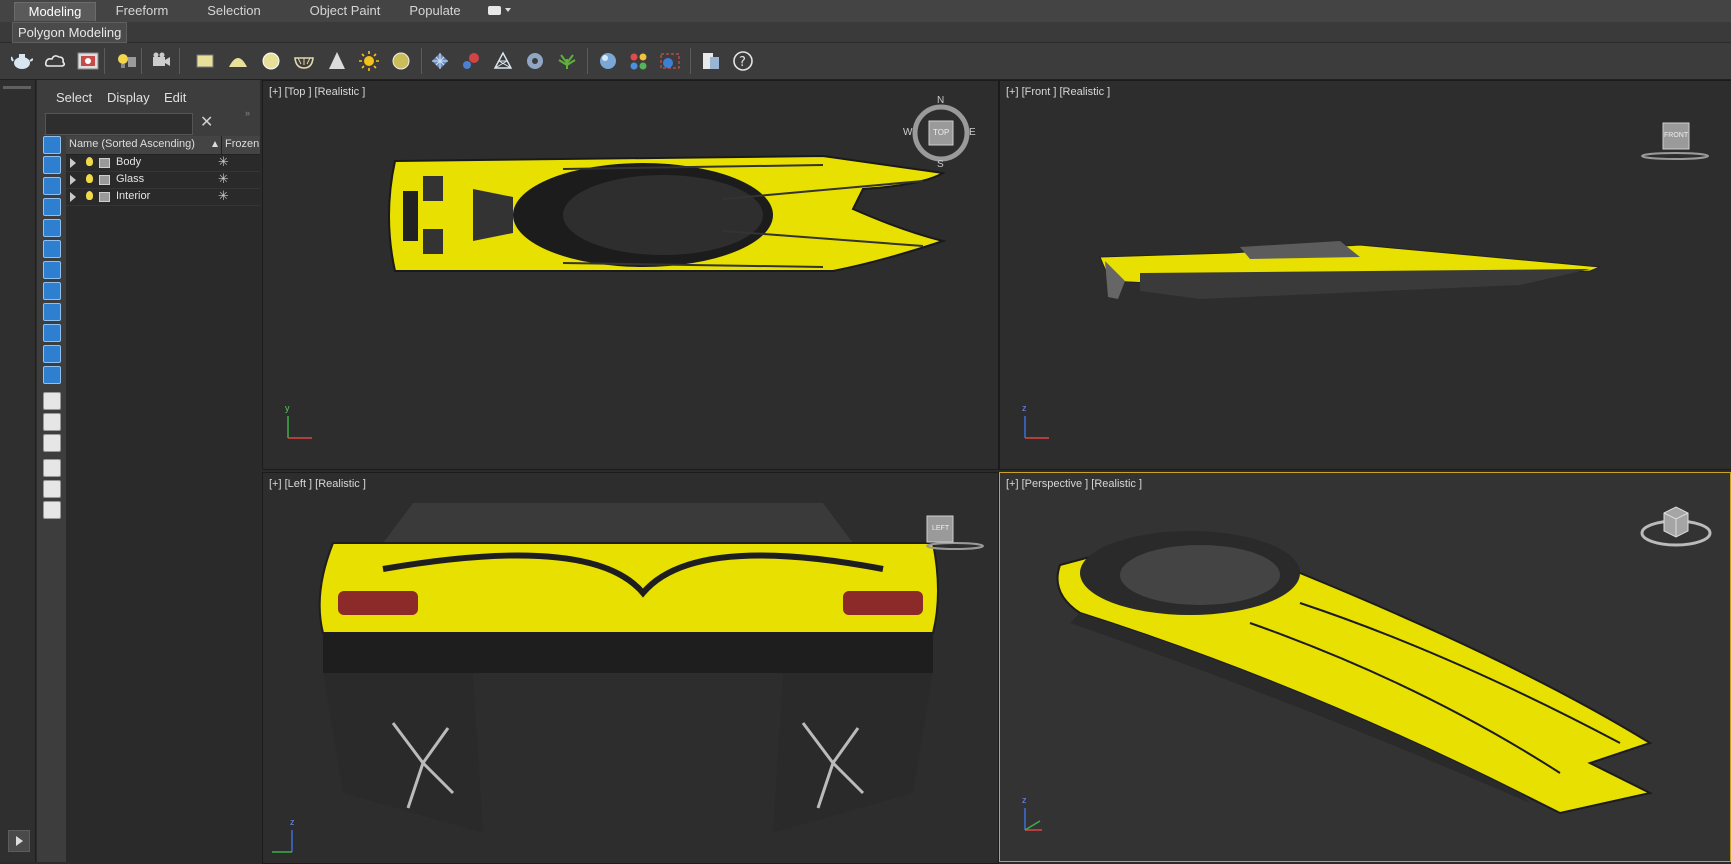  What do you see at coordinates (494, 10) in the screenshot?
I see `ribbon-toggle-icon` at bounding box center [494, 10].